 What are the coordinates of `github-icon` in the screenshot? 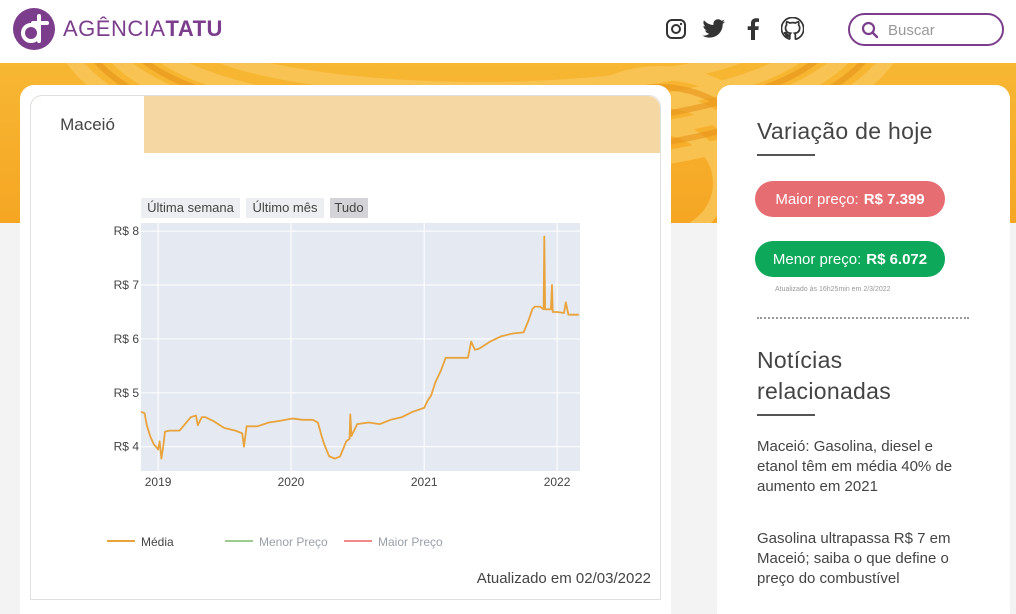 It's located at (792, 28).